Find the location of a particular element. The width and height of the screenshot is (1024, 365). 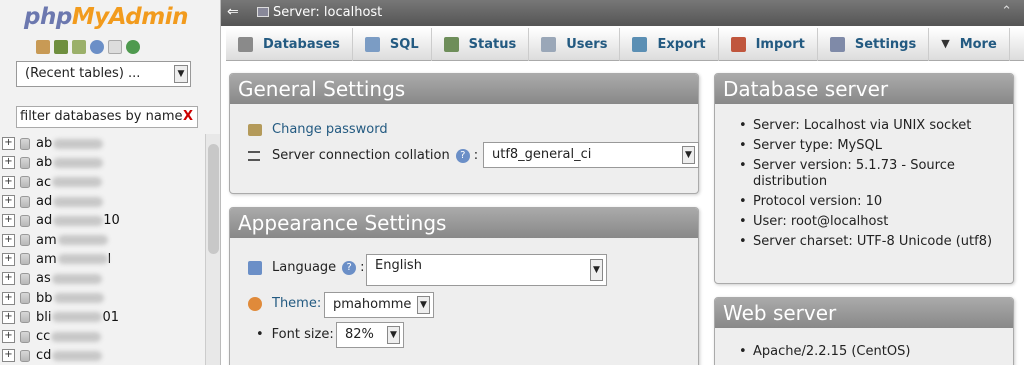

home-icon is located at coordinates (43, 47).